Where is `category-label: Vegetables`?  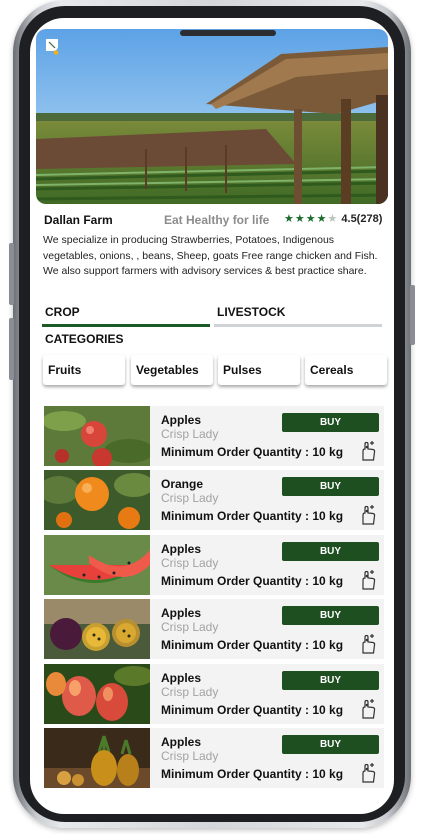 category-label: Vegetables is located at coordinates (167, 370).